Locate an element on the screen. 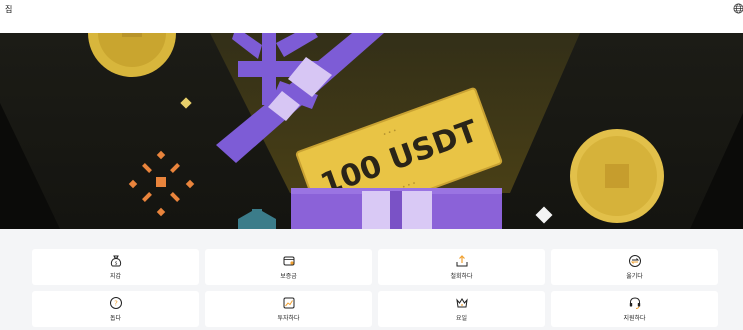  menu-label: 요일 is located at coordinates (461, 318).